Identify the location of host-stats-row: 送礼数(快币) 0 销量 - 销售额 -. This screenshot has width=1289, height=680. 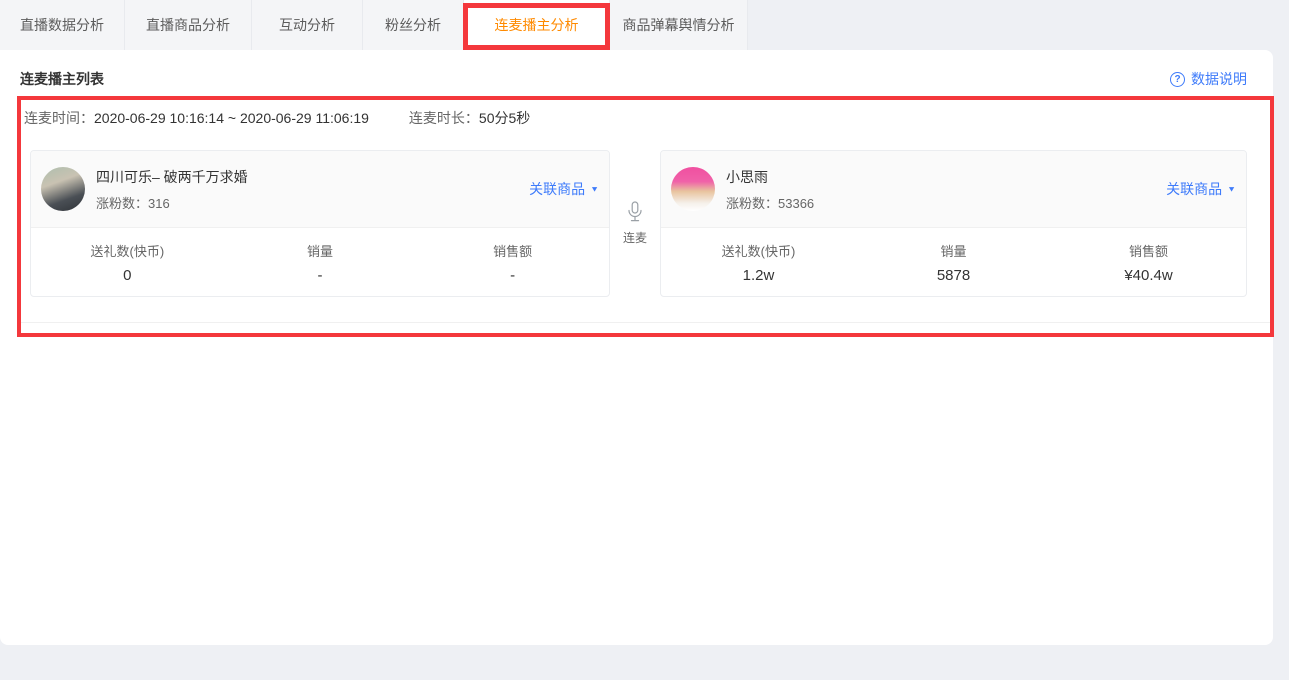
(320, 262).